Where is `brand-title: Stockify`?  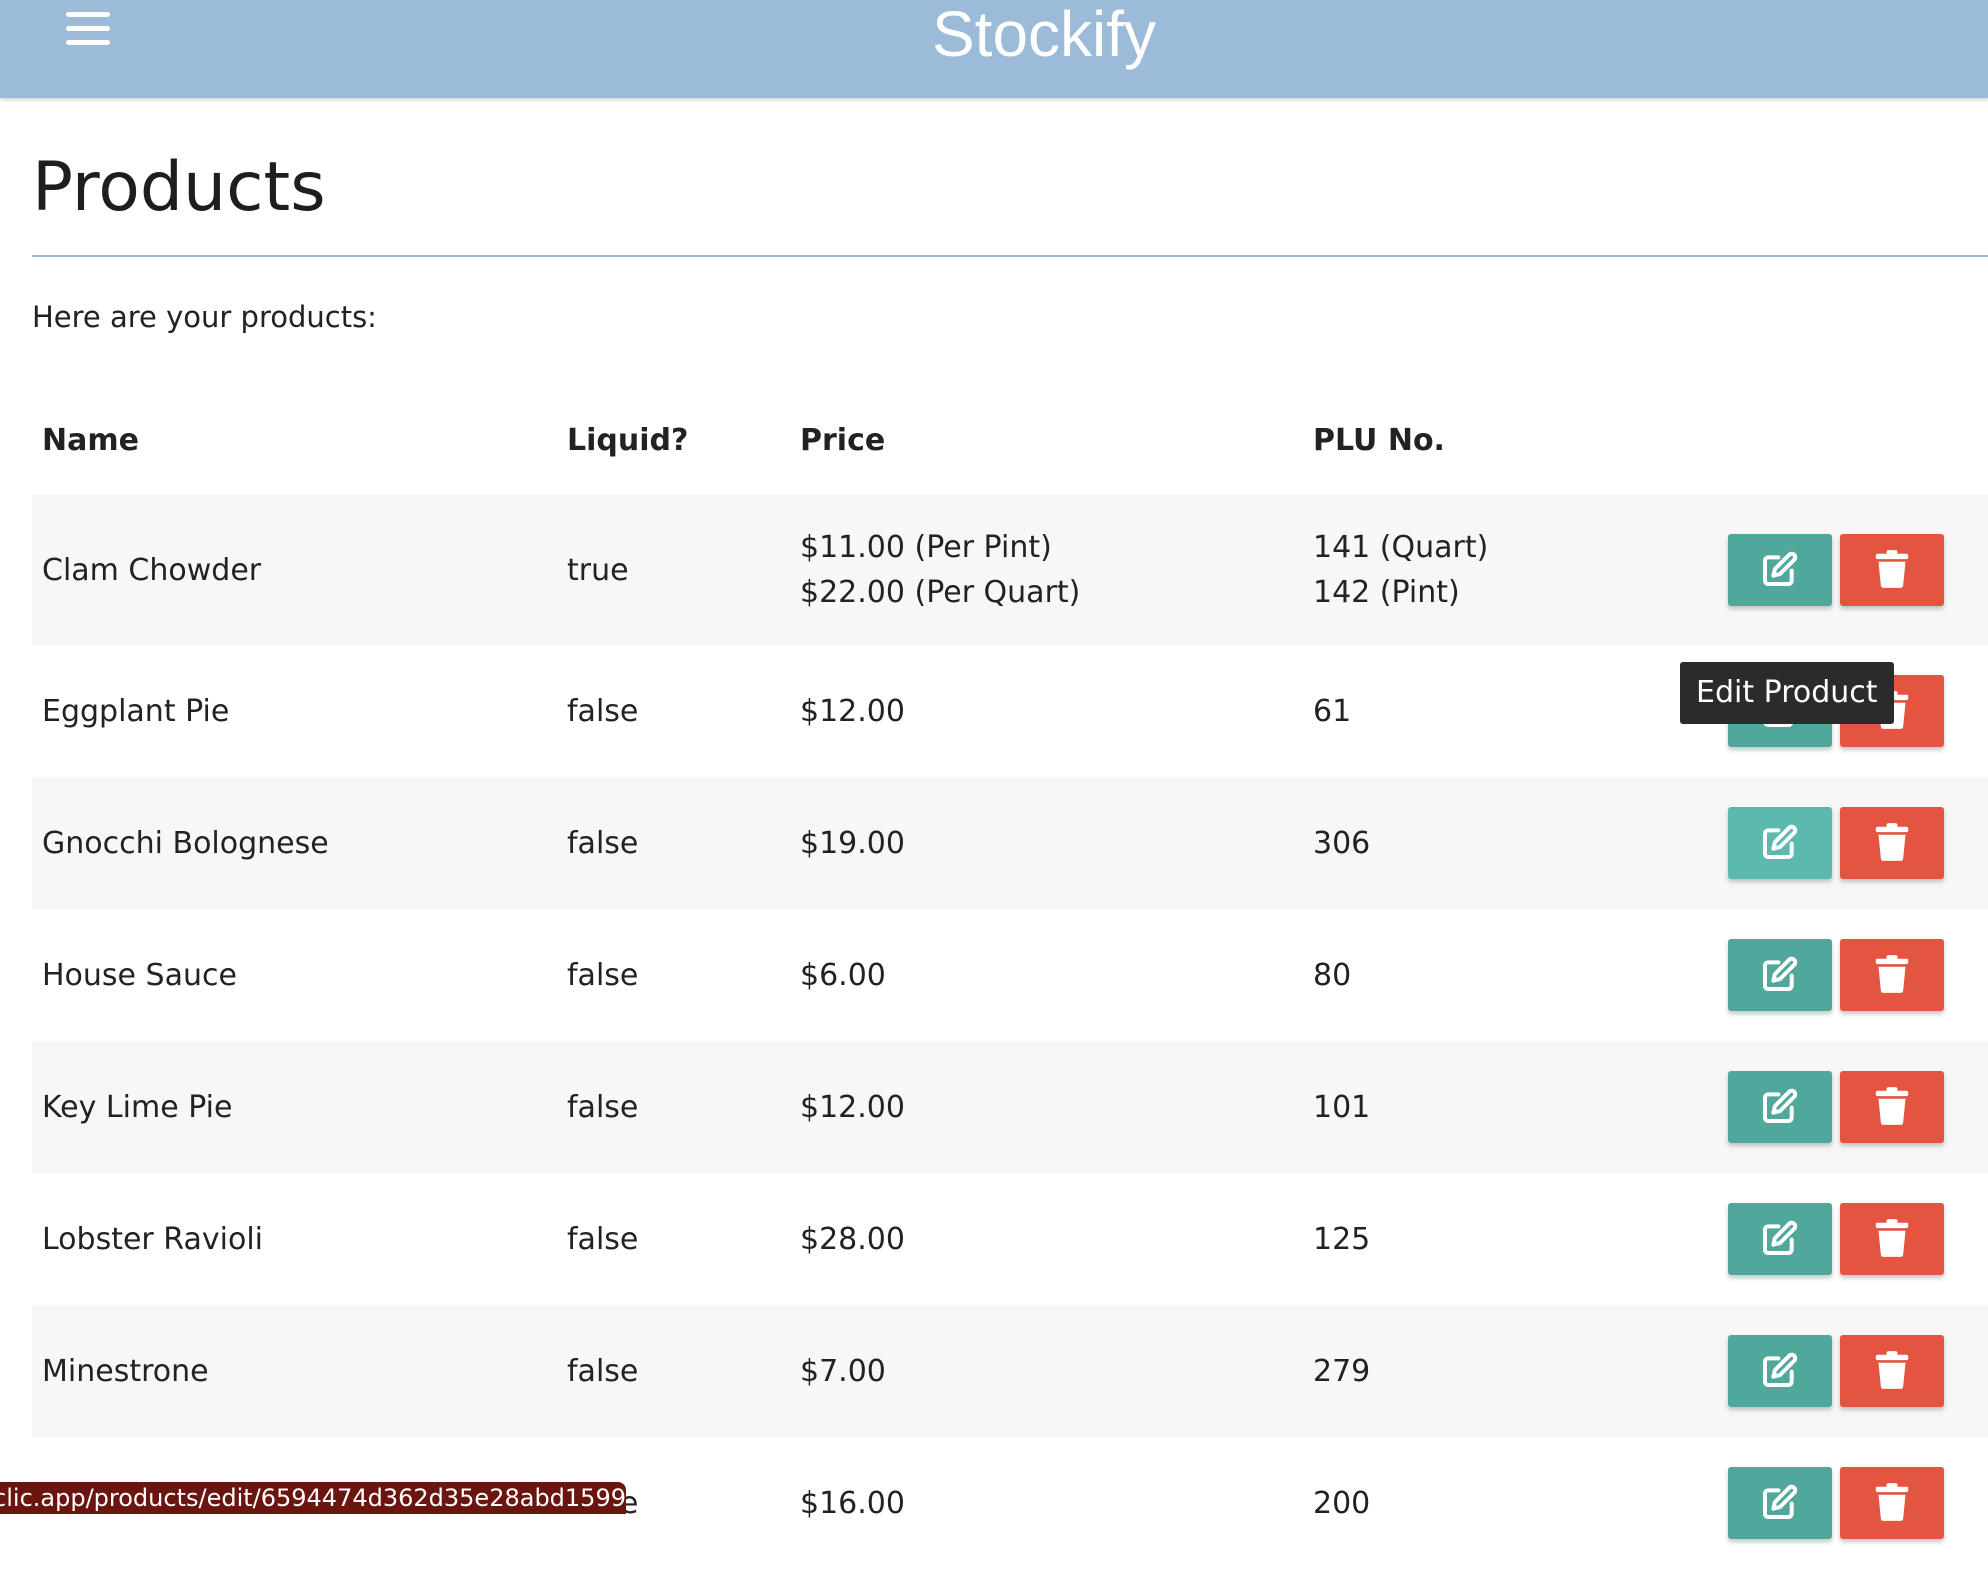
brand-title: Stockify is located at coordinates (994, 34).